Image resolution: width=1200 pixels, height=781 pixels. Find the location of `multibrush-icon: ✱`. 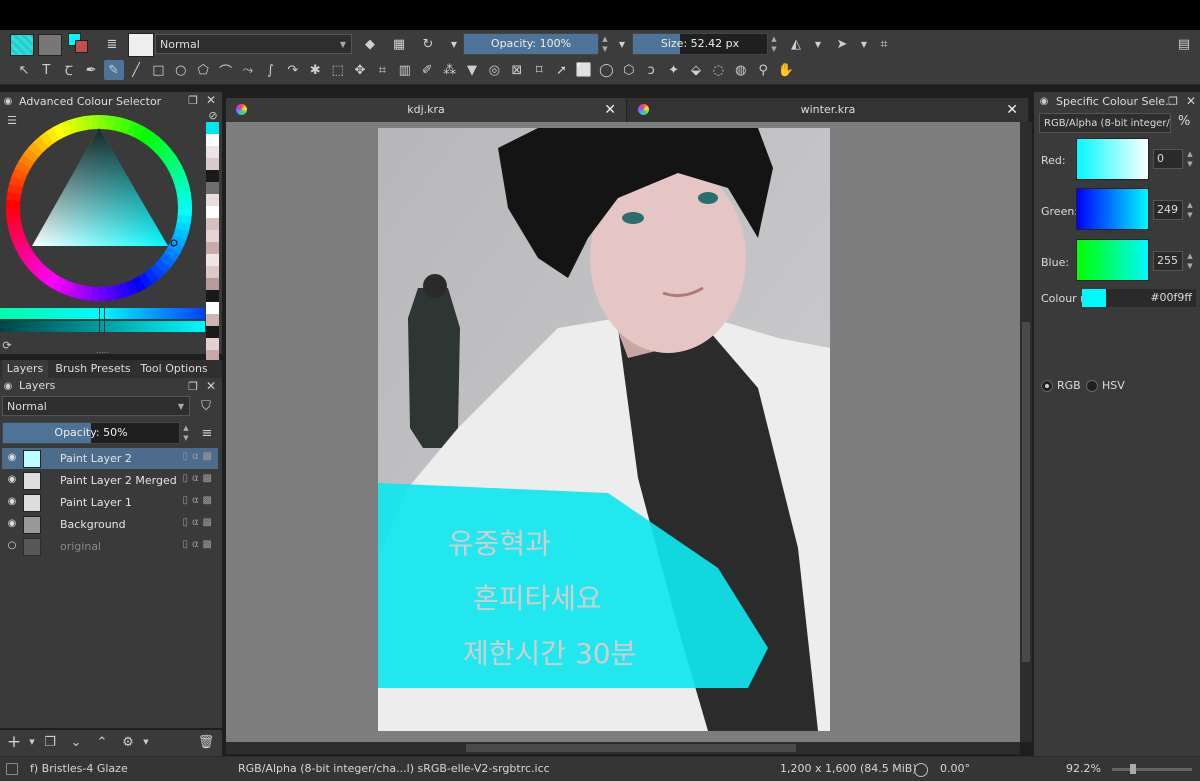

multibrush-icon: ✱ is located at coordinates (315, 70).